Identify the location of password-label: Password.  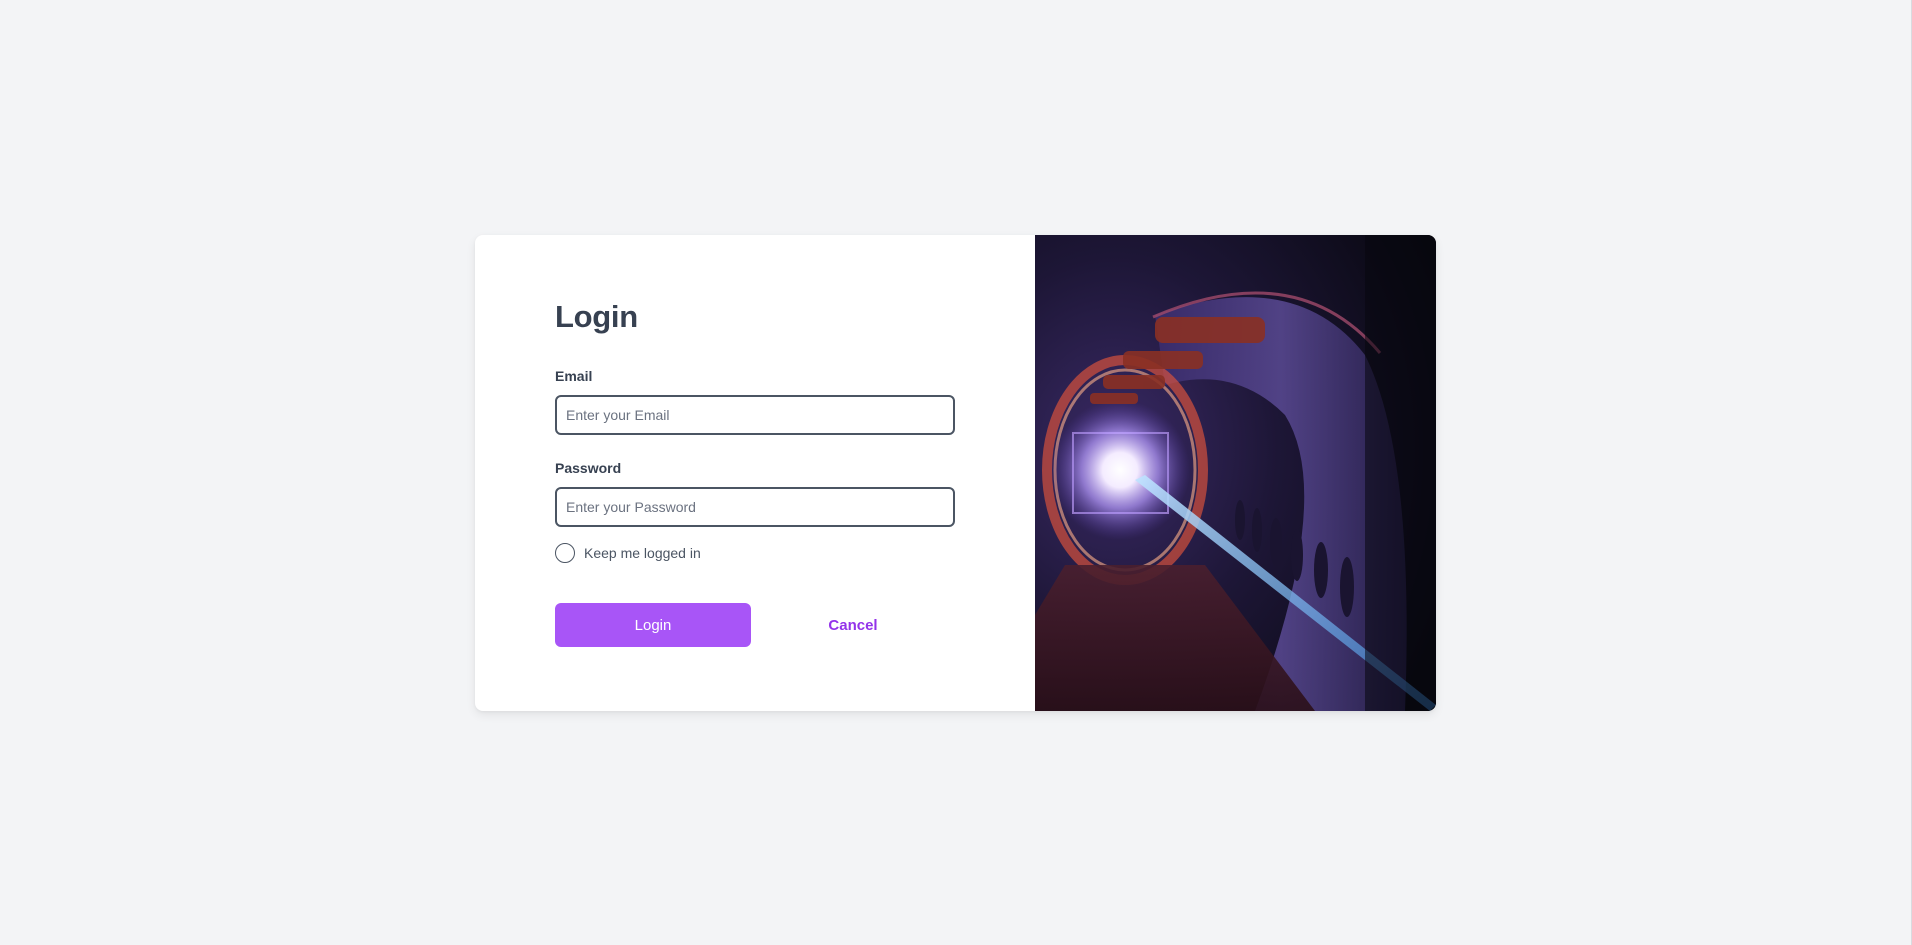
(588, 468).